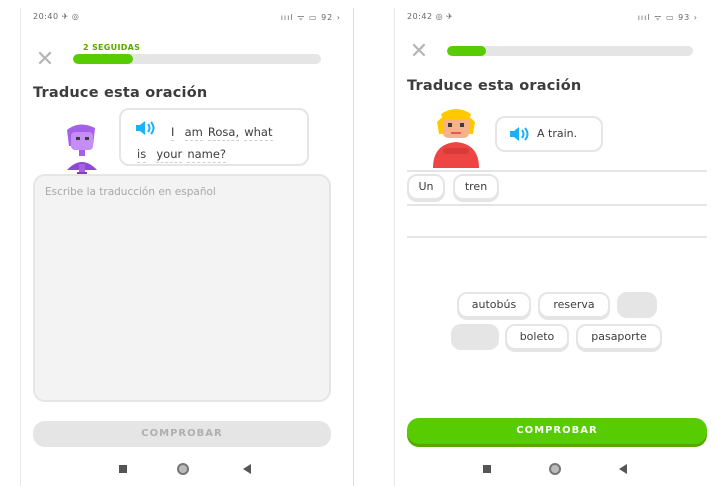  What do you see at coordinates (193, 133) in the screenshot?
I see `bubble-word: am` at bounding box center [193, 133].